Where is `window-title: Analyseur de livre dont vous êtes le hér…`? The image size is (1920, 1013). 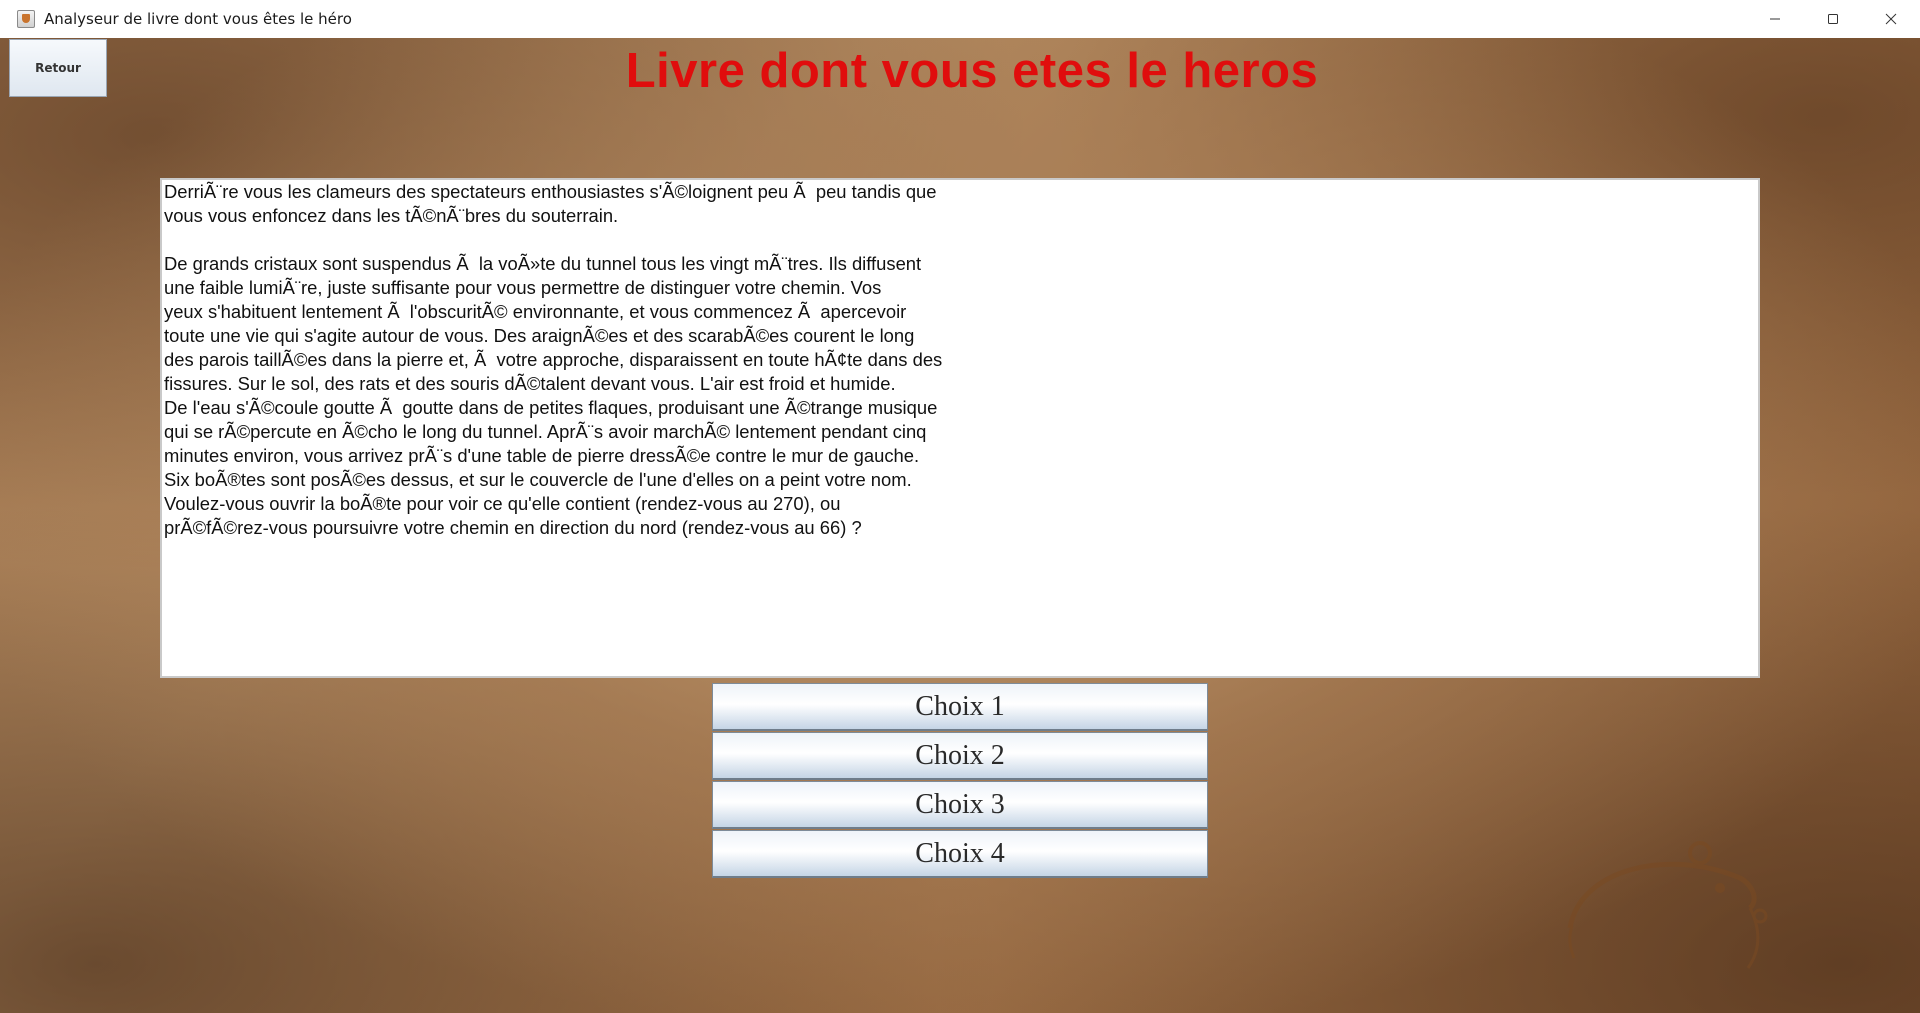
window-title: Analyseur de livre dont vous êtes le hér… is located at coordinates (198, 19).